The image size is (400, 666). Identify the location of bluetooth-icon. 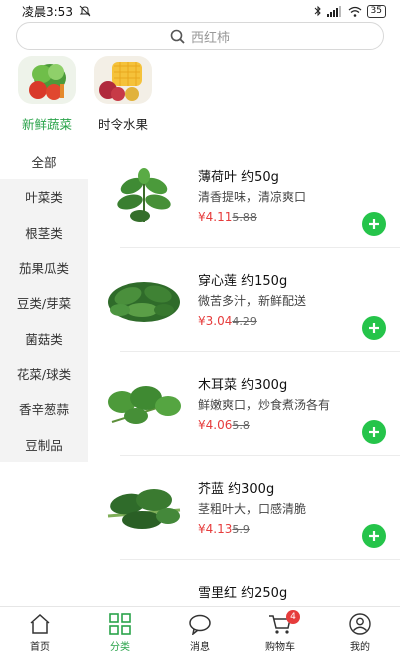
(317, 11).